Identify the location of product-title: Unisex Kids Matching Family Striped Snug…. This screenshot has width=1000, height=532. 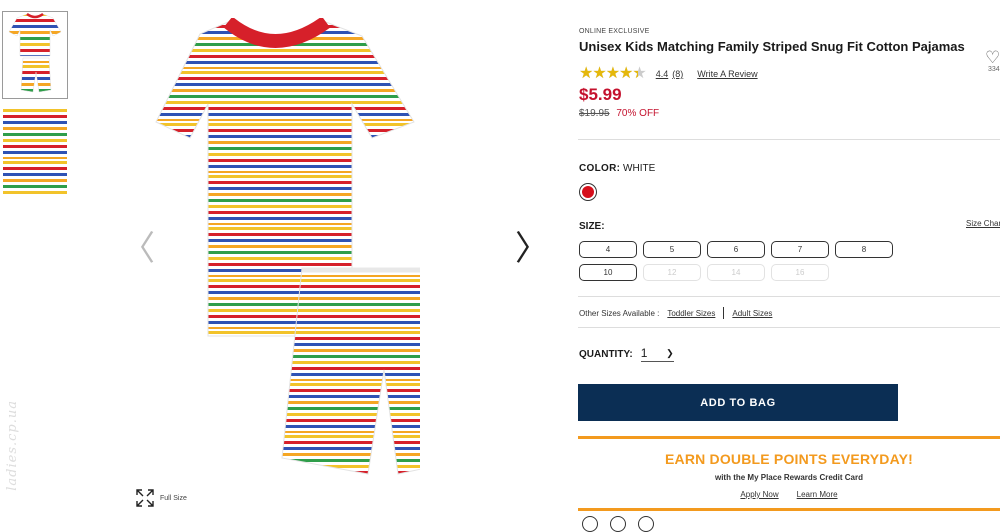
(772, 46).